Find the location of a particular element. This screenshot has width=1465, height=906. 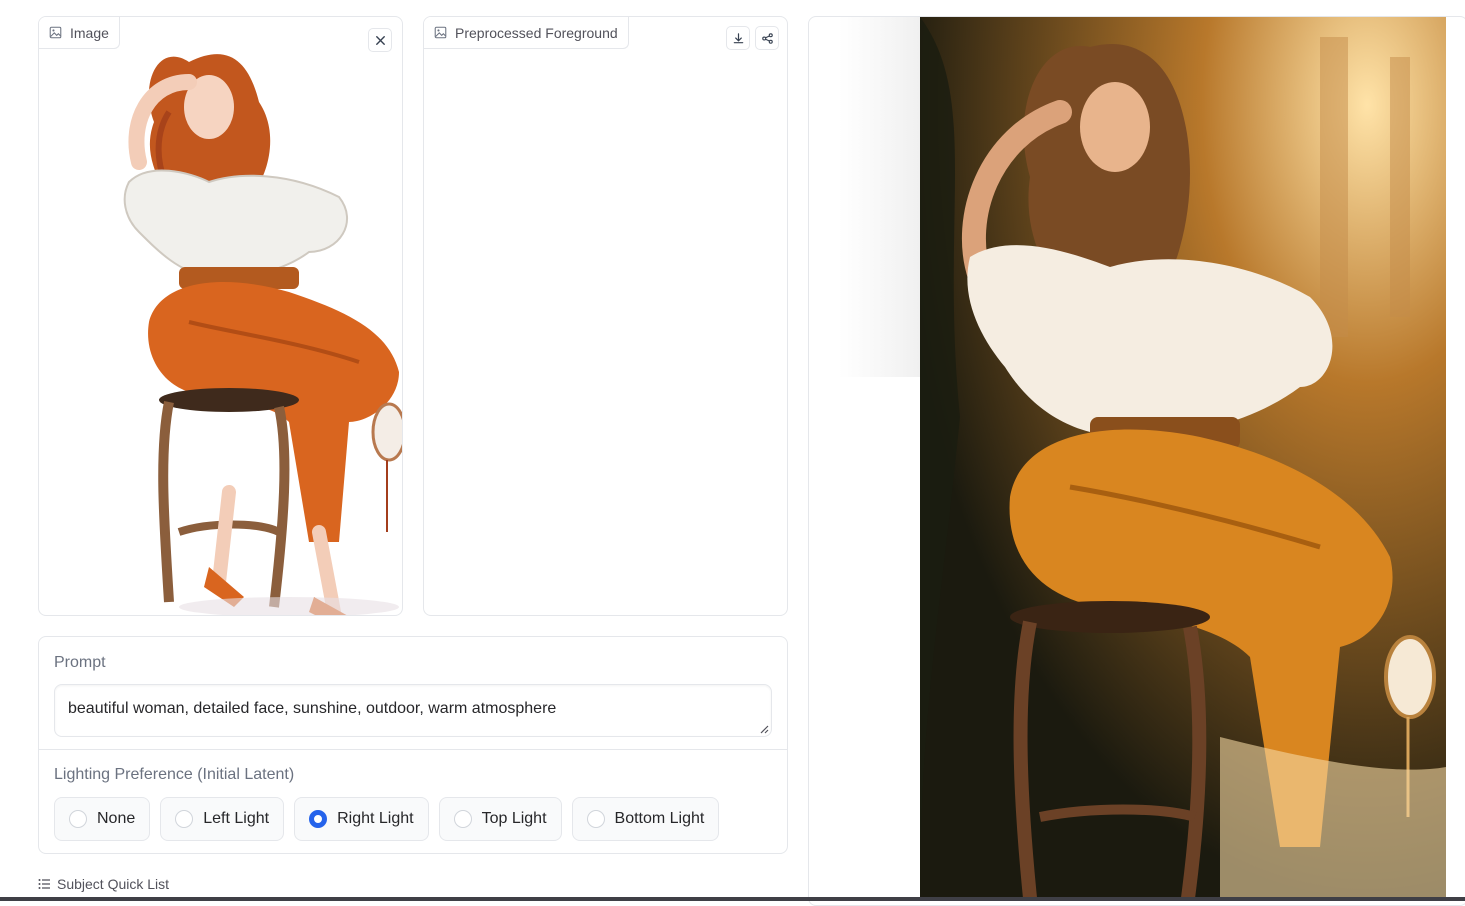

lighting-label: Lighting Preference (Initial Latent) is located at coordinates (174, 774).